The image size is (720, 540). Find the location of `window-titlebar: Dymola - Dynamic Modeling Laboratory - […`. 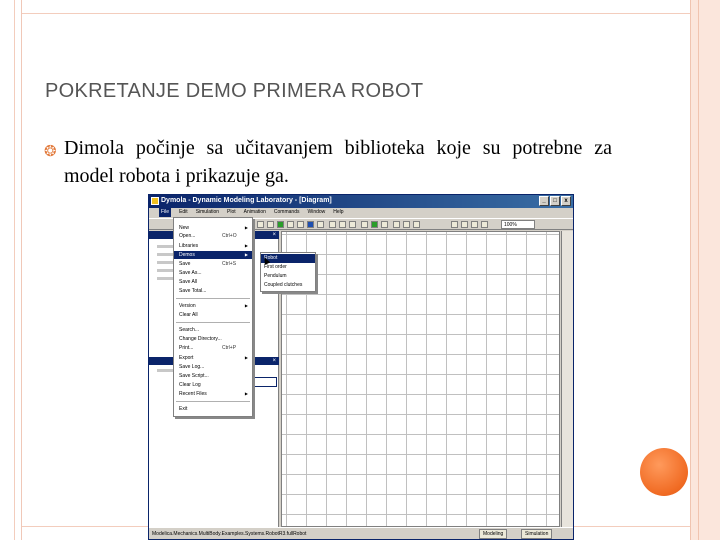

window-titlebar: Dymola - Dynamic Modeling Laboratory - [… is located at coordinates (361, 201).